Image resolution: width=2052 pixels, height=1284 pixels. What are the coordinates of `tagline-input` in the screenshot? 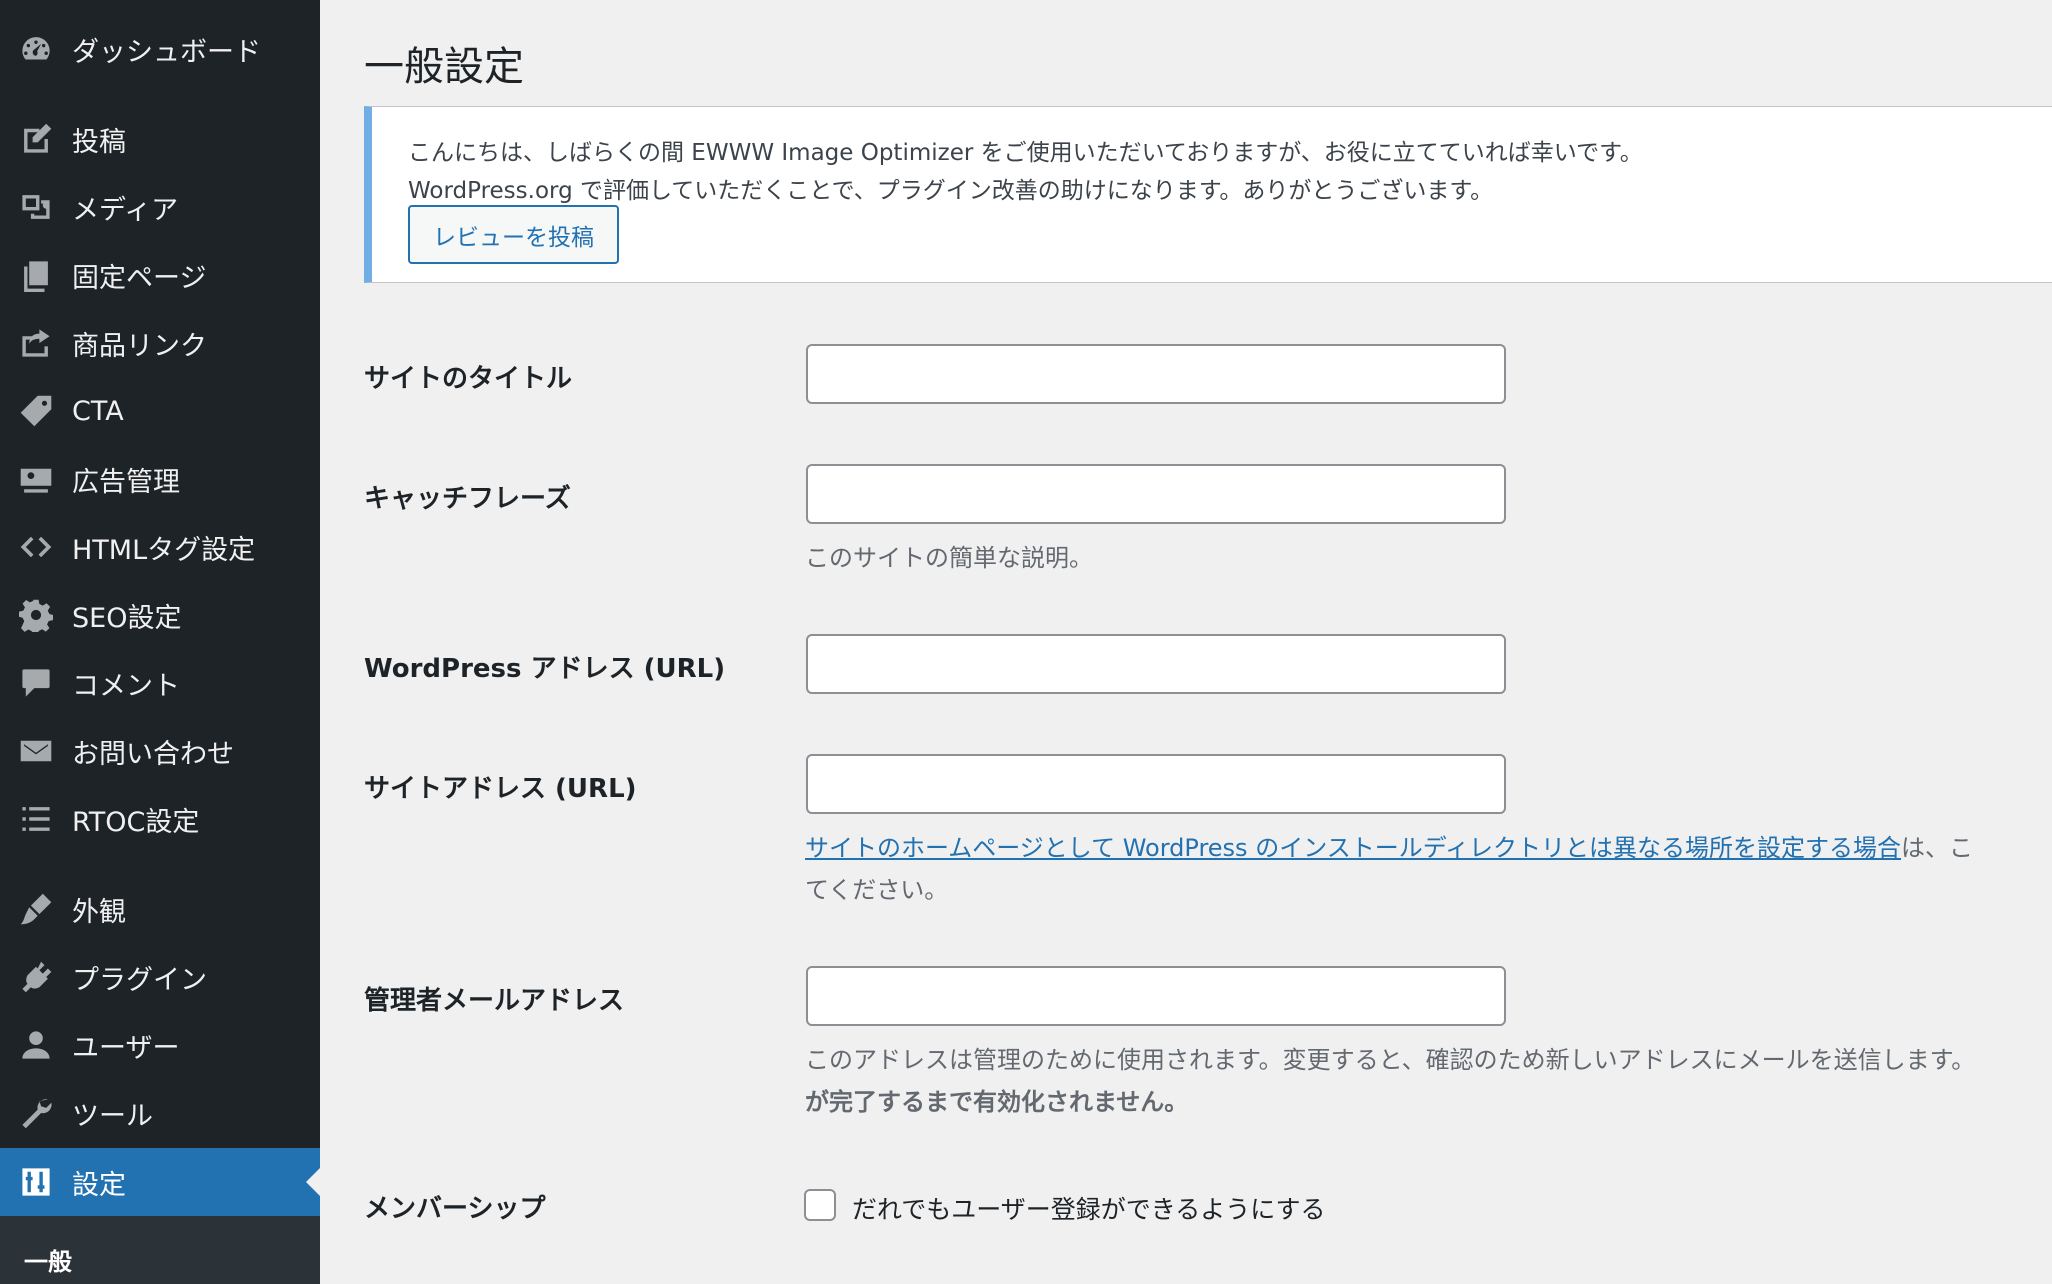 It's located at (1156, 494).